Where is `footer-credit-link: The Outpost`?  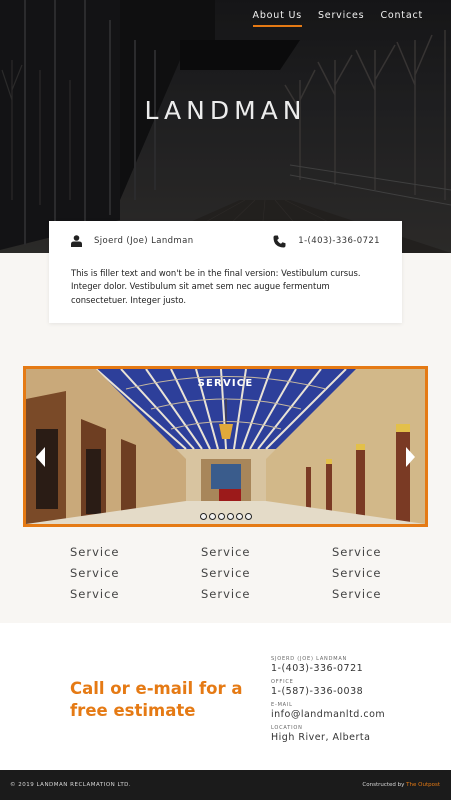 footer-credit-link: The Outpost is located at coordinates (423, 785).